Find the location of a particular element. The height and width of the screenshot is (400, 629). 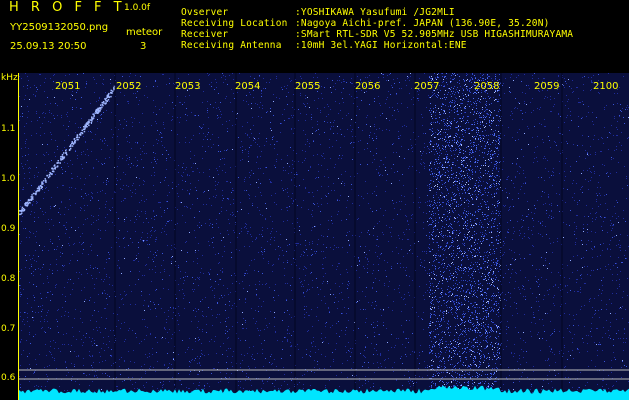

x-tick-2051: 2051 is located at coordinates (68, 86).